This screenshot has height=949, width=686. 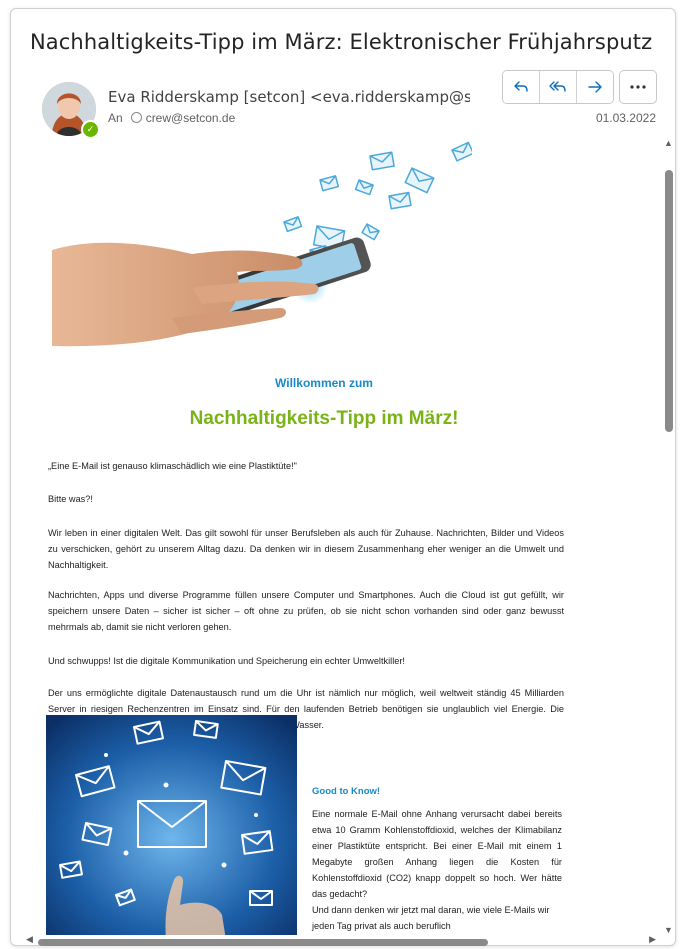 I want to click on forward-icon, so click(x=595, y=87).